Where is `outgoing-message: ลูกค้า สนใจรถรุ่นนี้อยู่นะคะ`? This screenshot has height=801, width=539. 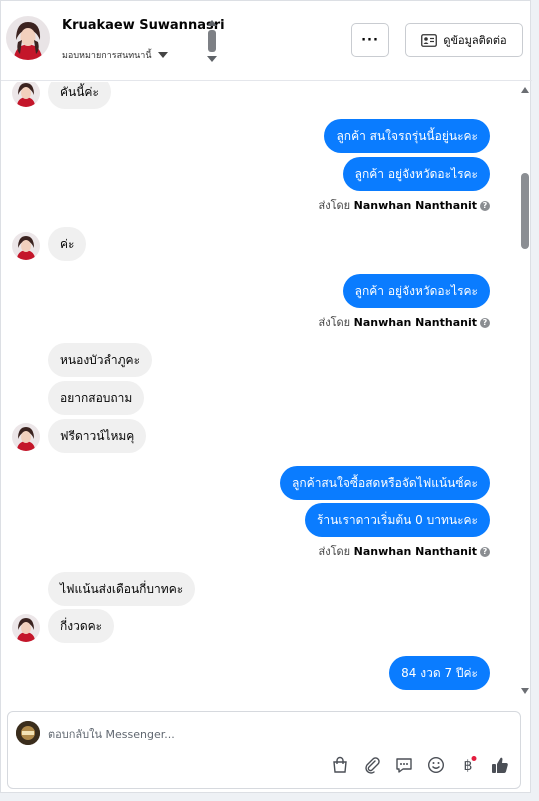
outgoing-message: ลูกค้า สนใจรถรุ่นนี้อยู่นะคะ is located at coordinates (407, 136).